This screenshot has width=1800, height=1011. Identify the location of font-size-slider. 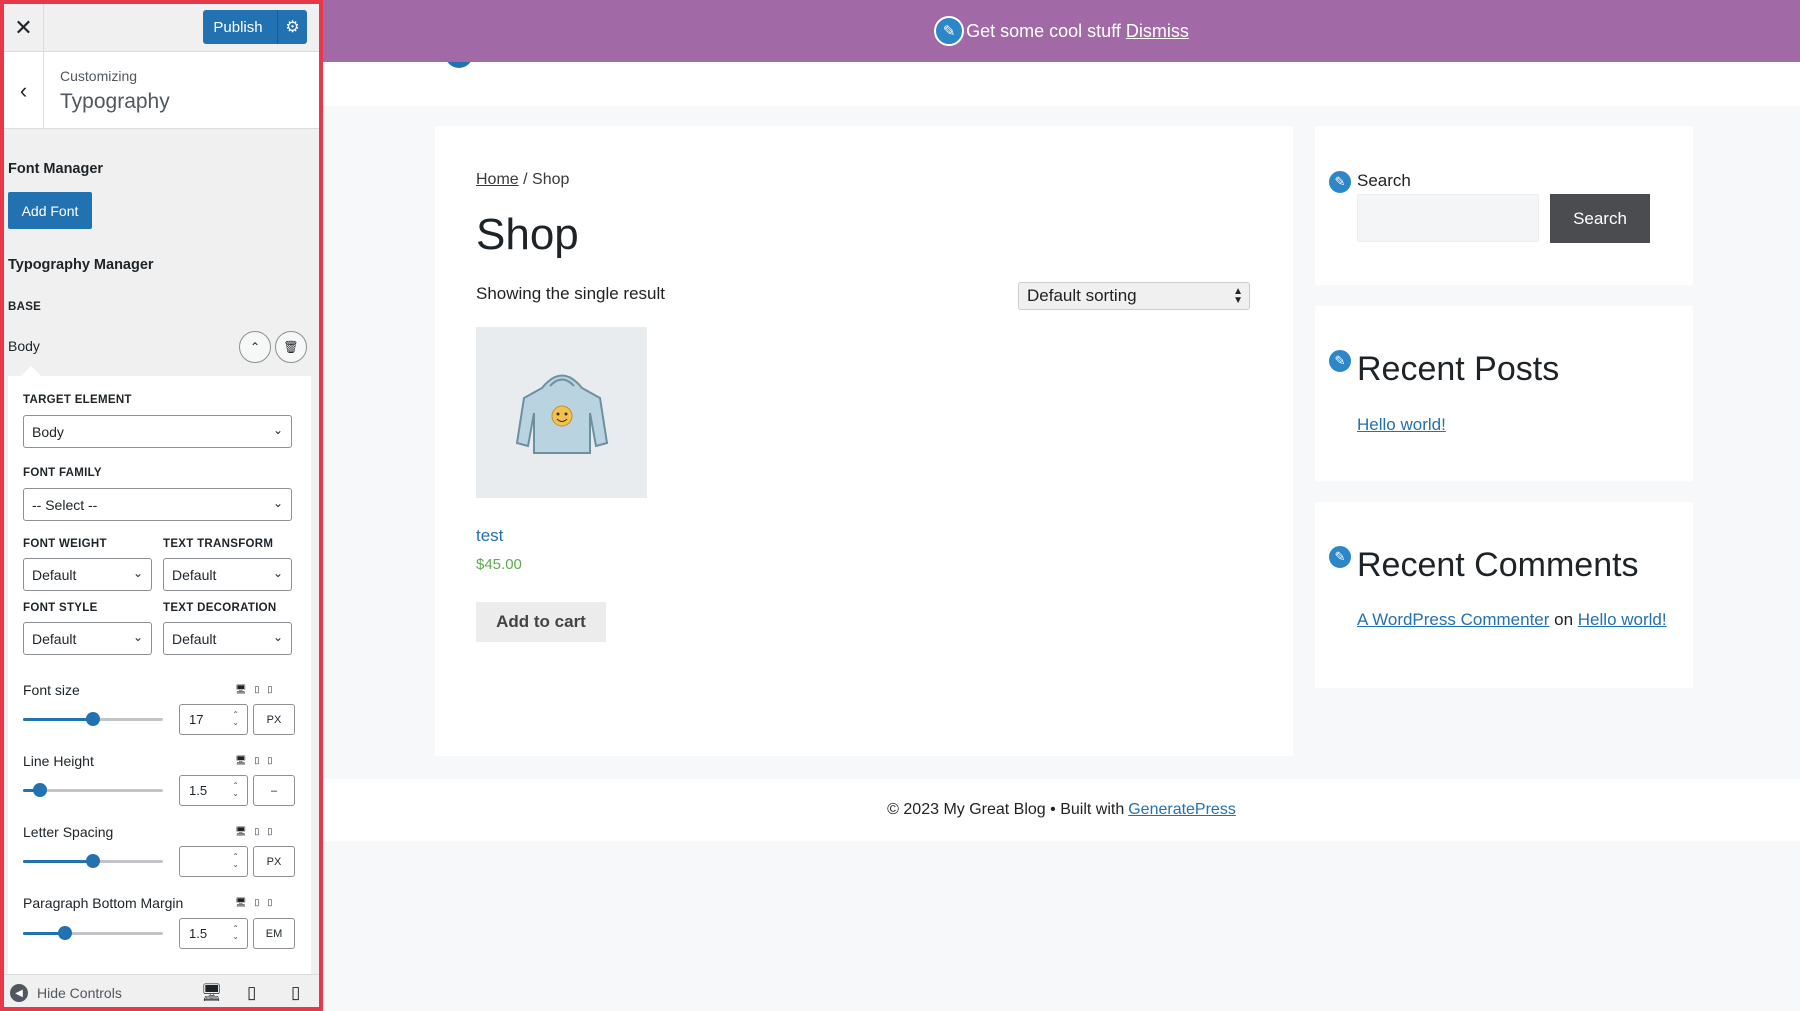
(93, 719).